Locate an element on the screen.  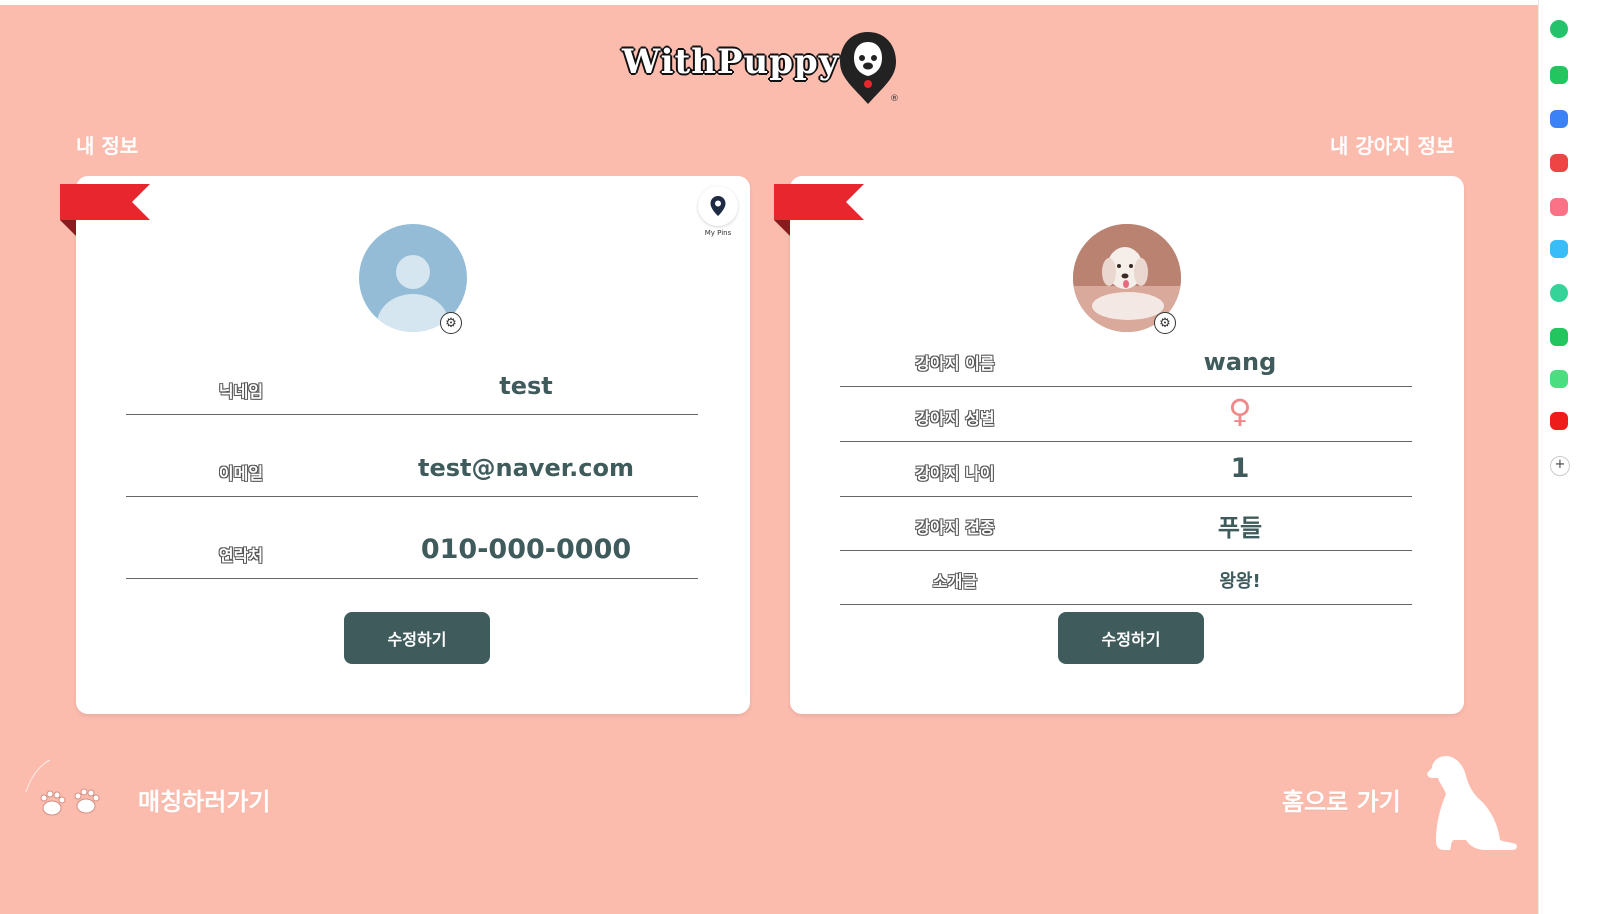
map-pin-icon is located at coordinates (718, 206).